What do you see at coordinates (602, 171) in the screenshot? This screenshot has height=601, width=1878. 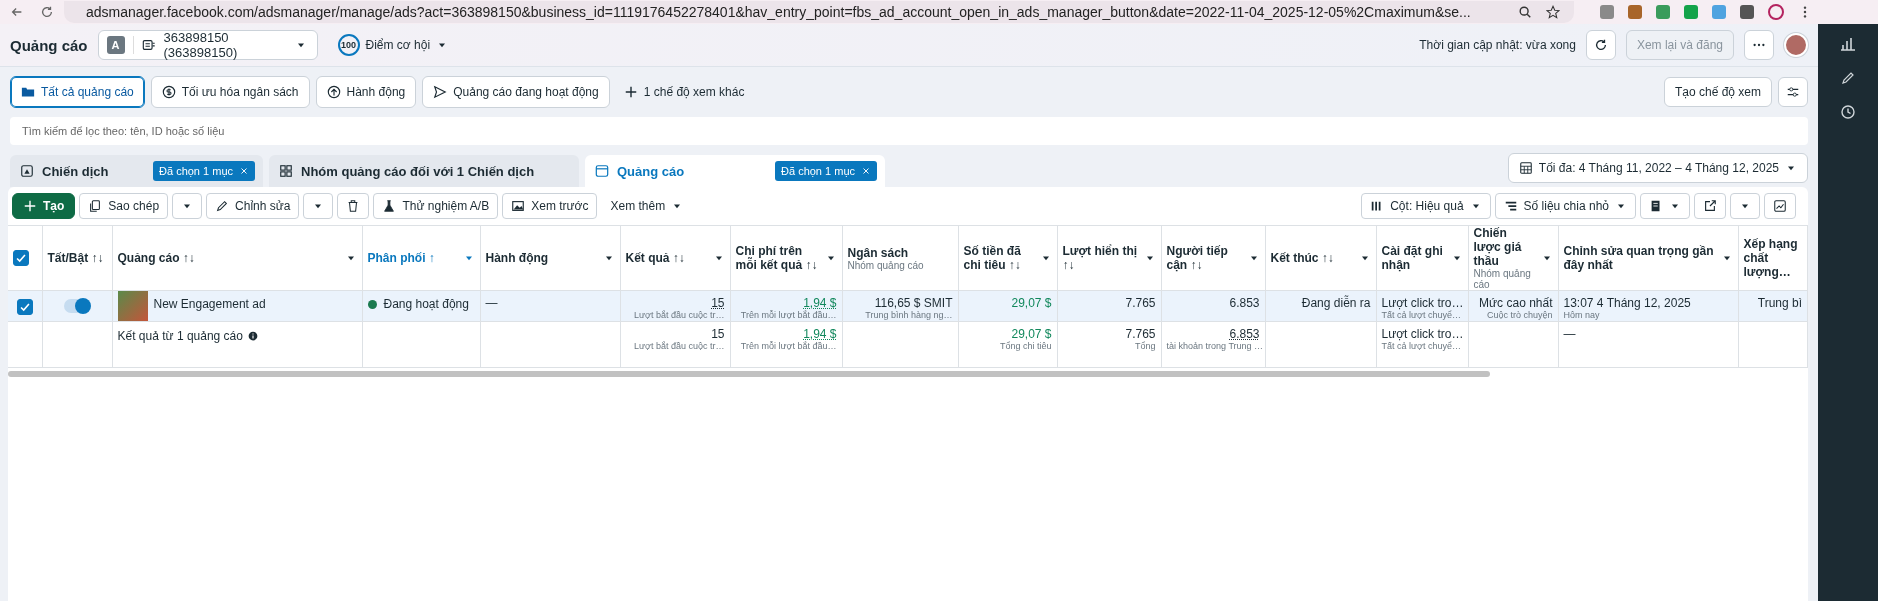 I see `window-icon` at bounding box center [602, 171].